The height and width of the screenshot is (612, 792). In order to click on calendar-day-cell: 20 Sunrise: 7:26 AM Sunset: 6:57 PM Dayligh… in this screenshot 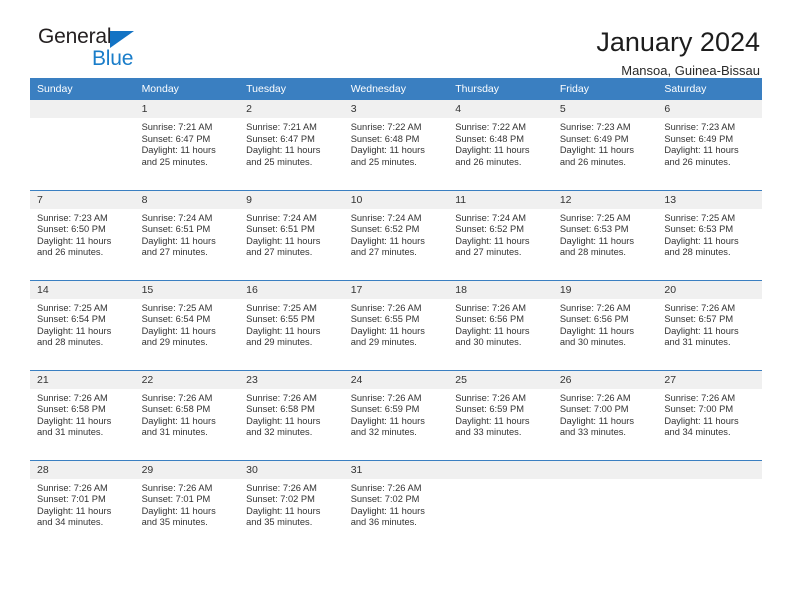, I will do `click(709, 324)`.